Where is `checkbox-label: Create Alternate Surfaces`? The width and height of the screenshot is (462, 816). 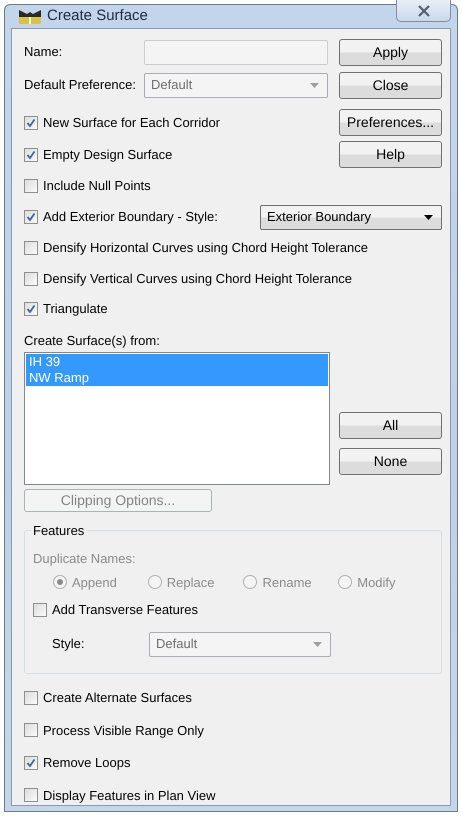
checkbox-label: Create Alternate Surfaces is located at coordinates (117, 698).